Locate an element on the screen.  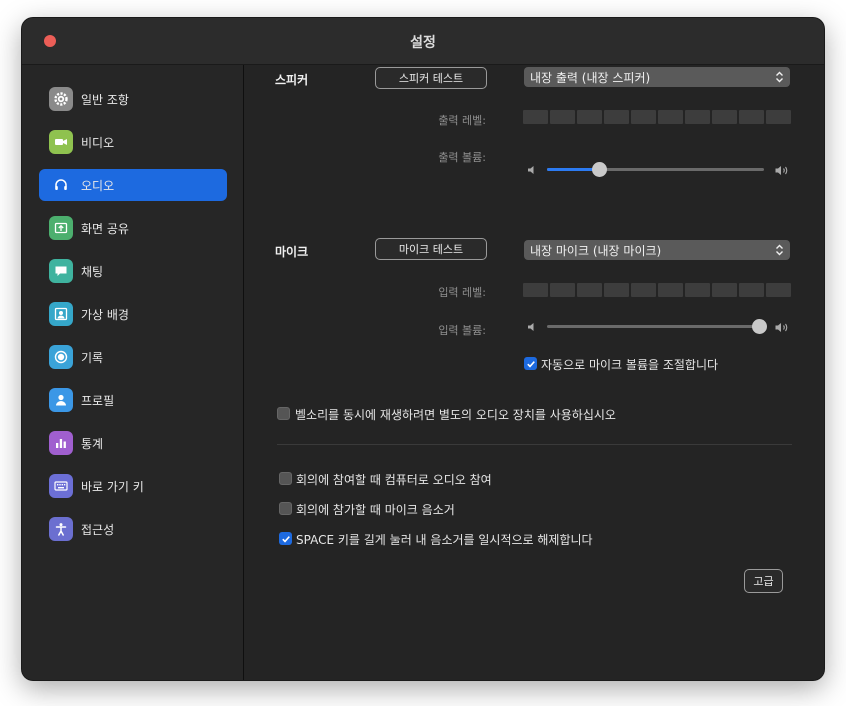
sidebar-item-video: 비디오 is located at coordinates (133, 142).